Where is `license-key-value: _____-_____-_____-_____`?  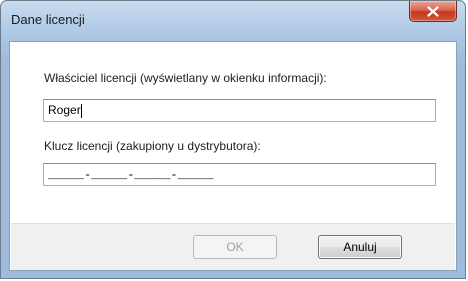 license-key-value: _____-_____-_____-_____ is located at coordinates (131, 175).